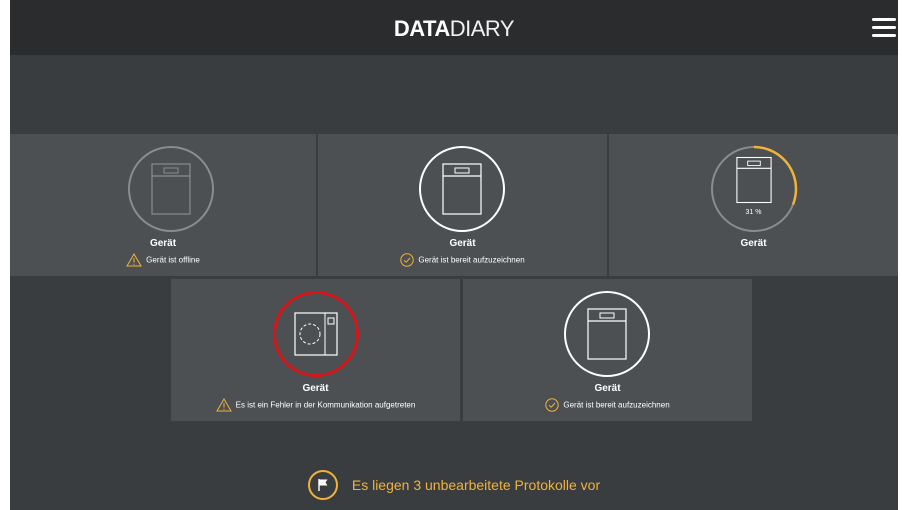 Image resolution: width=902 pixels, height=510 pixels. What do you see at coordinates (421, 28) in the screenshot?
I see `logo-bold-text: DATA` at bounding box center [421, 28].